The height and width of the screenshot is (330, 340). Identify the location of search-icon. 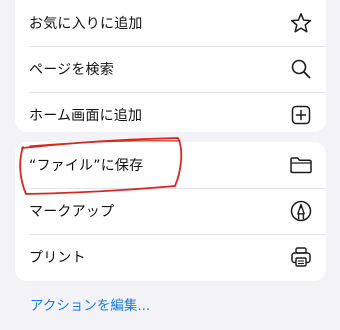
(301, 69).